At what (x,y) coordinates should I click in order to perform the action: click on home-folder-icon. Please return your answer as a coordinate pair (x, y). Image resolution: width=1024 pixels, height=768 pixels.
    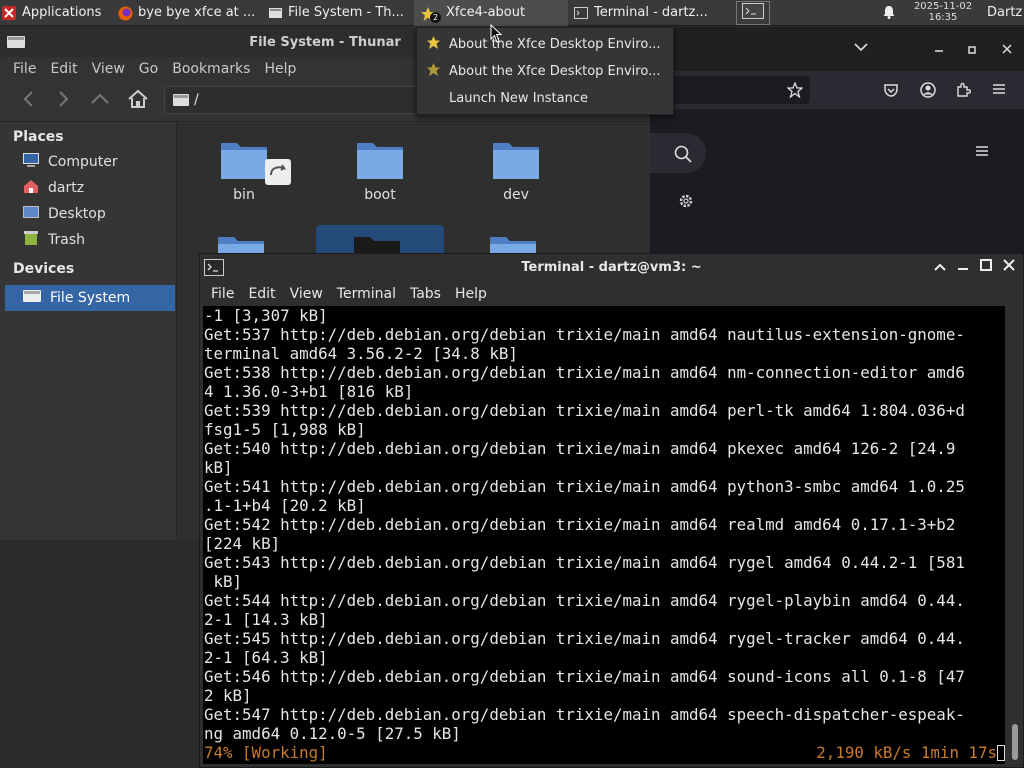
    Looking at the image, I should click on (31, 188).